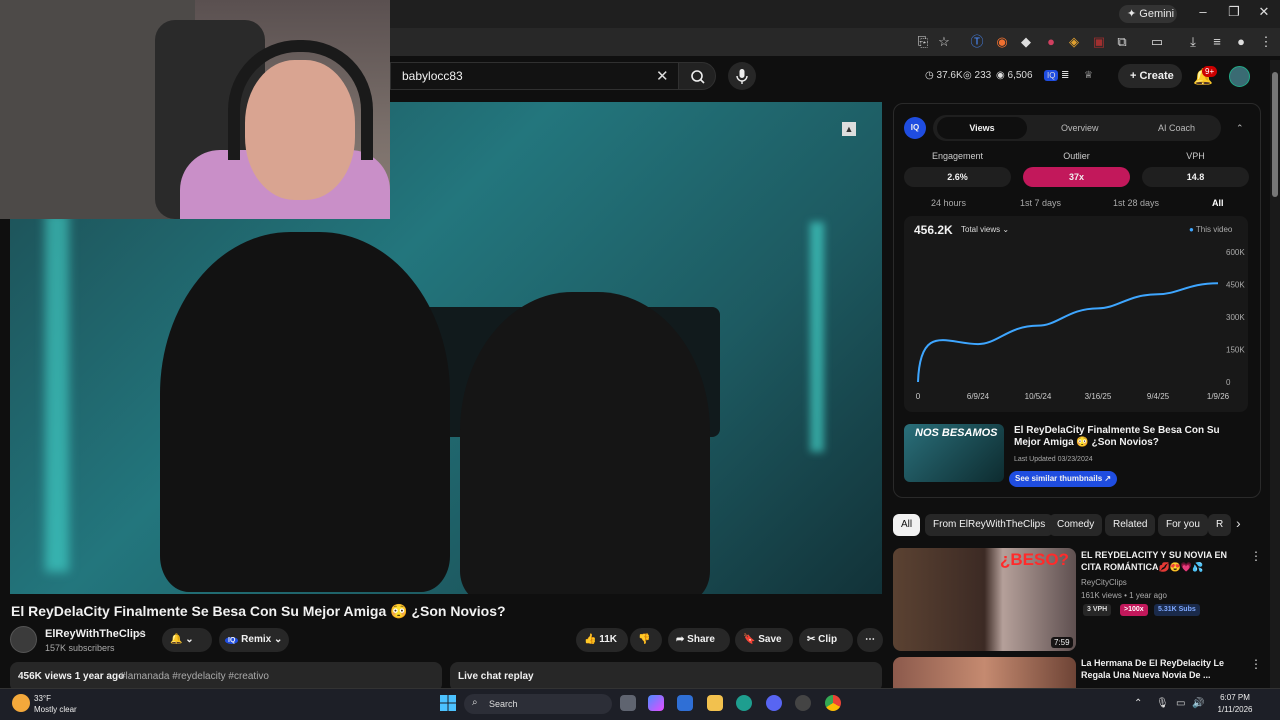  Describe the element at coordinates (57, 392) in the screenshot. I see `led-light-left` at that location.